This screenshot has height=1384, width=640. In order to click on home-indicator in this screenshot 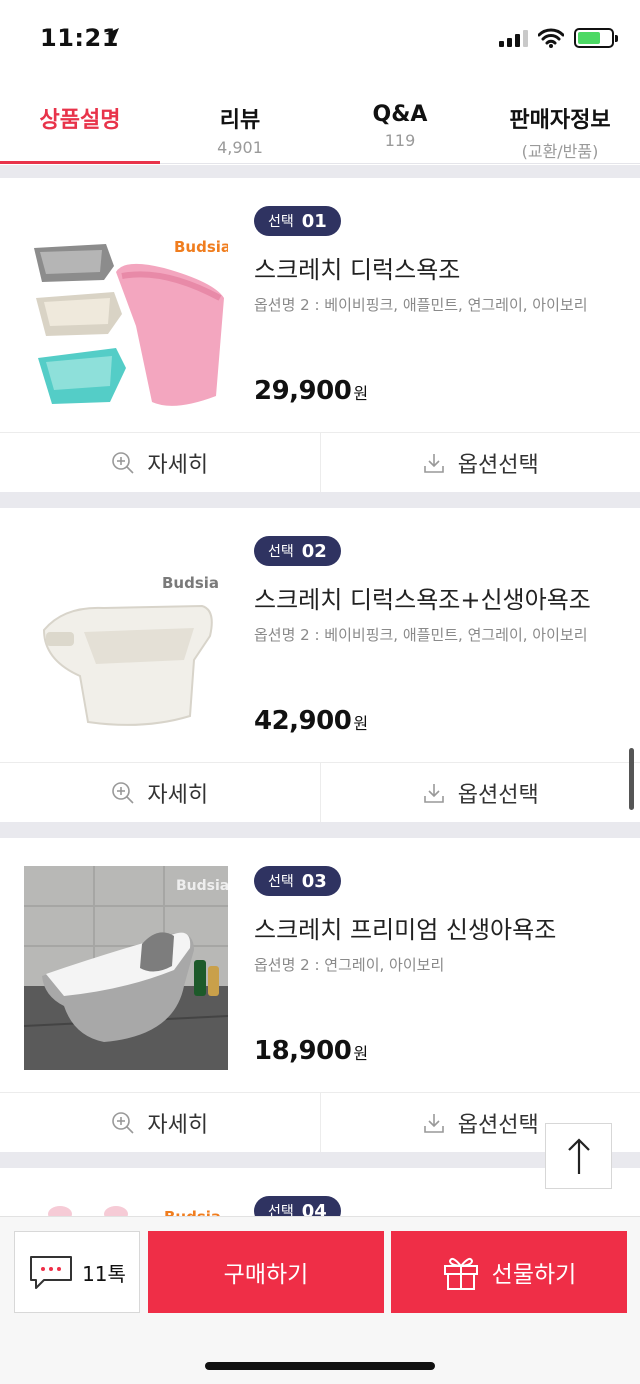, I will do `click(320, 1366)`.